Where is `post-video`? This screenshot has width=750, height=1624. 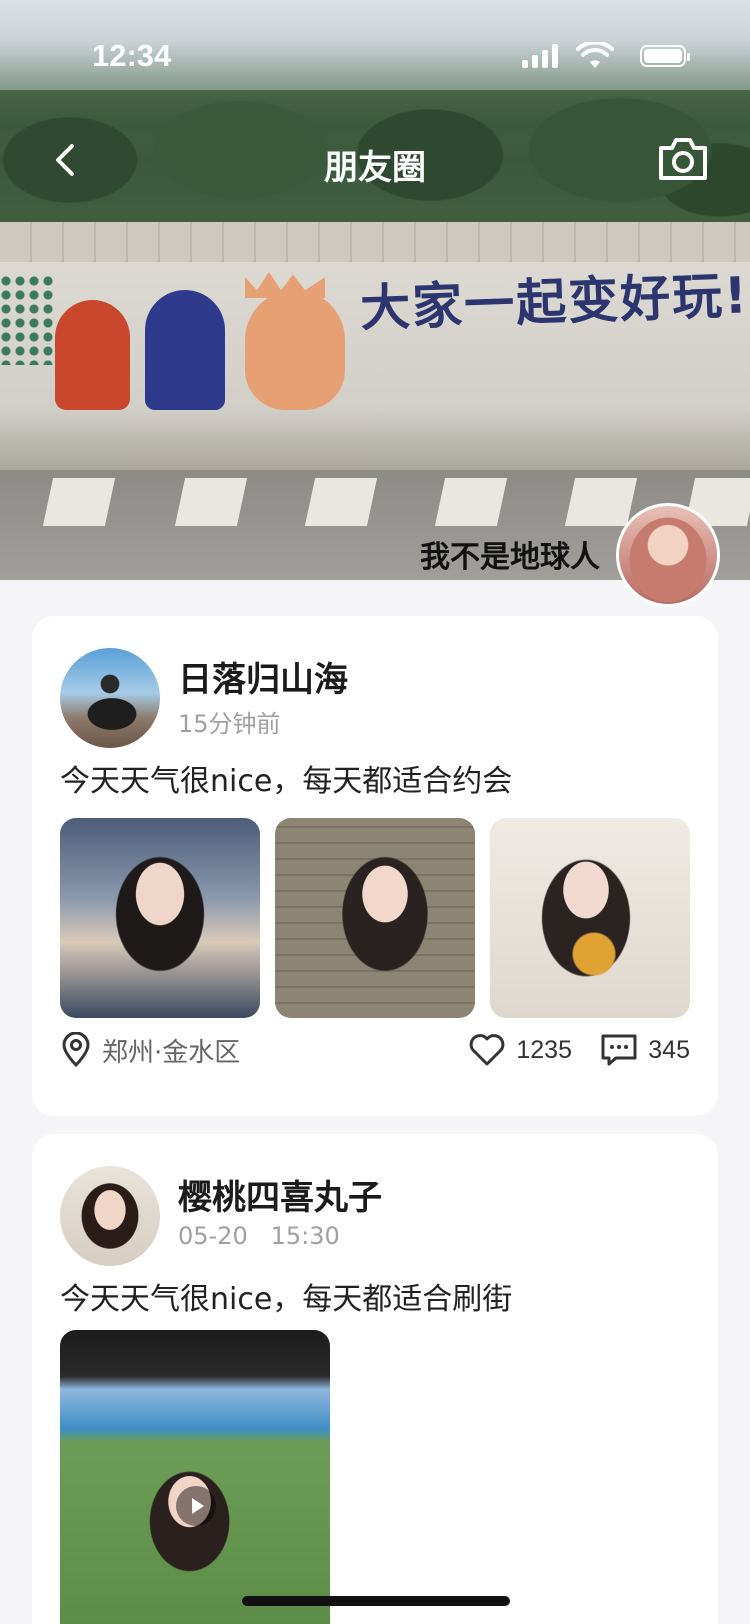
post-video is located at coordinates (195, 1477).